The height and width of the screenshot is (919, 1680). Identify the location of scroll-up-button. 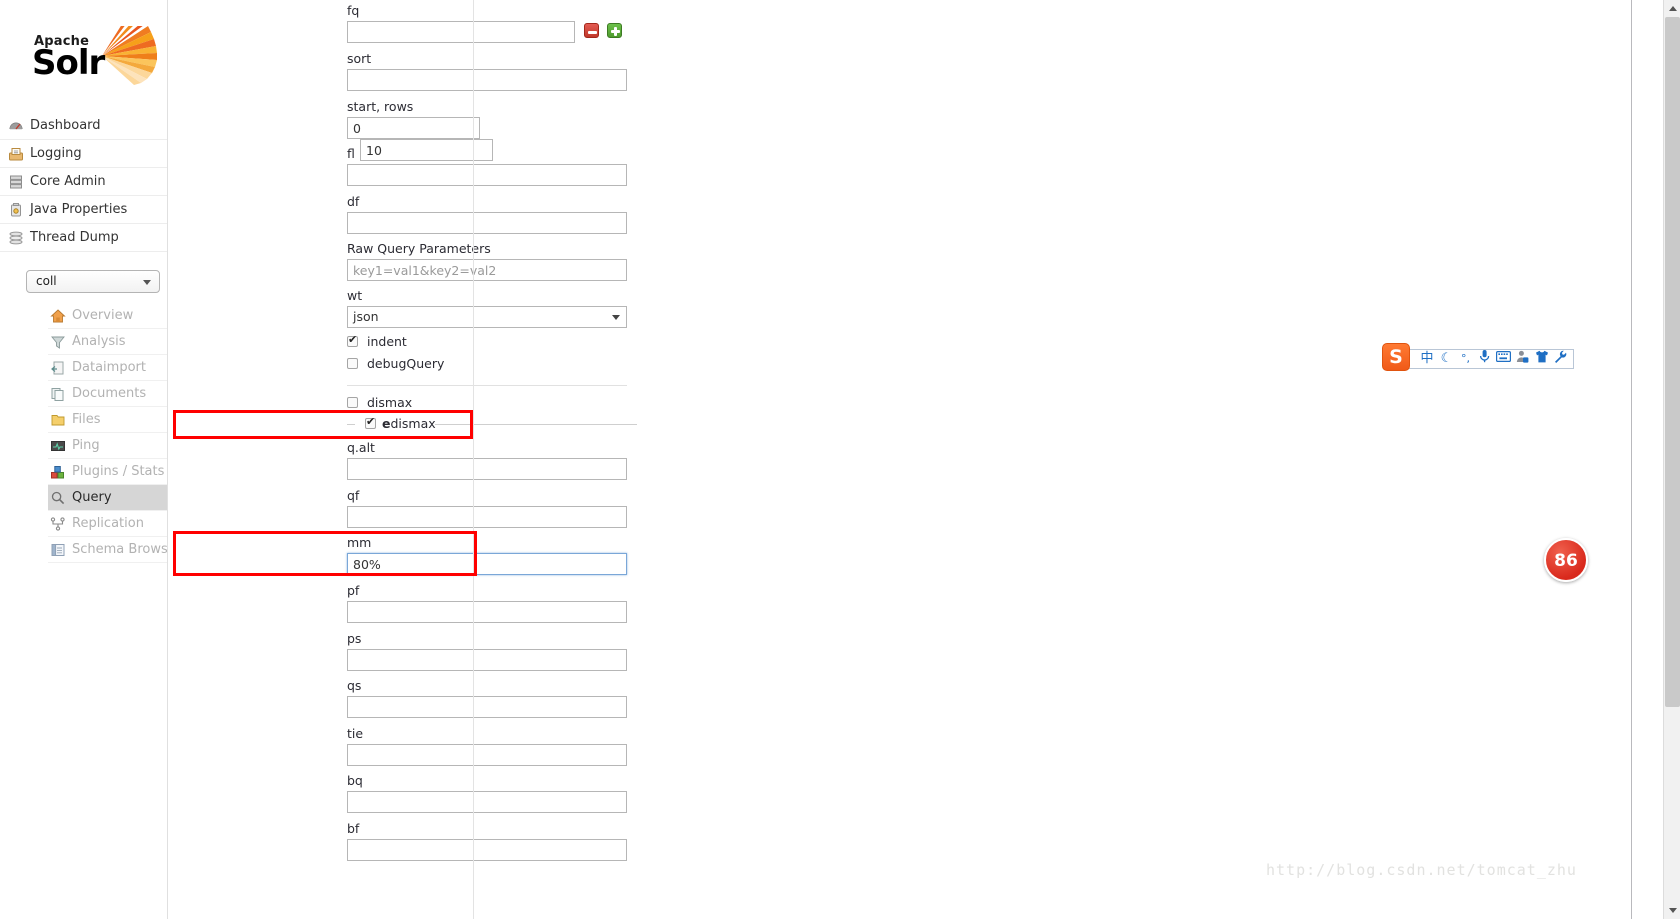
(1672, 8).